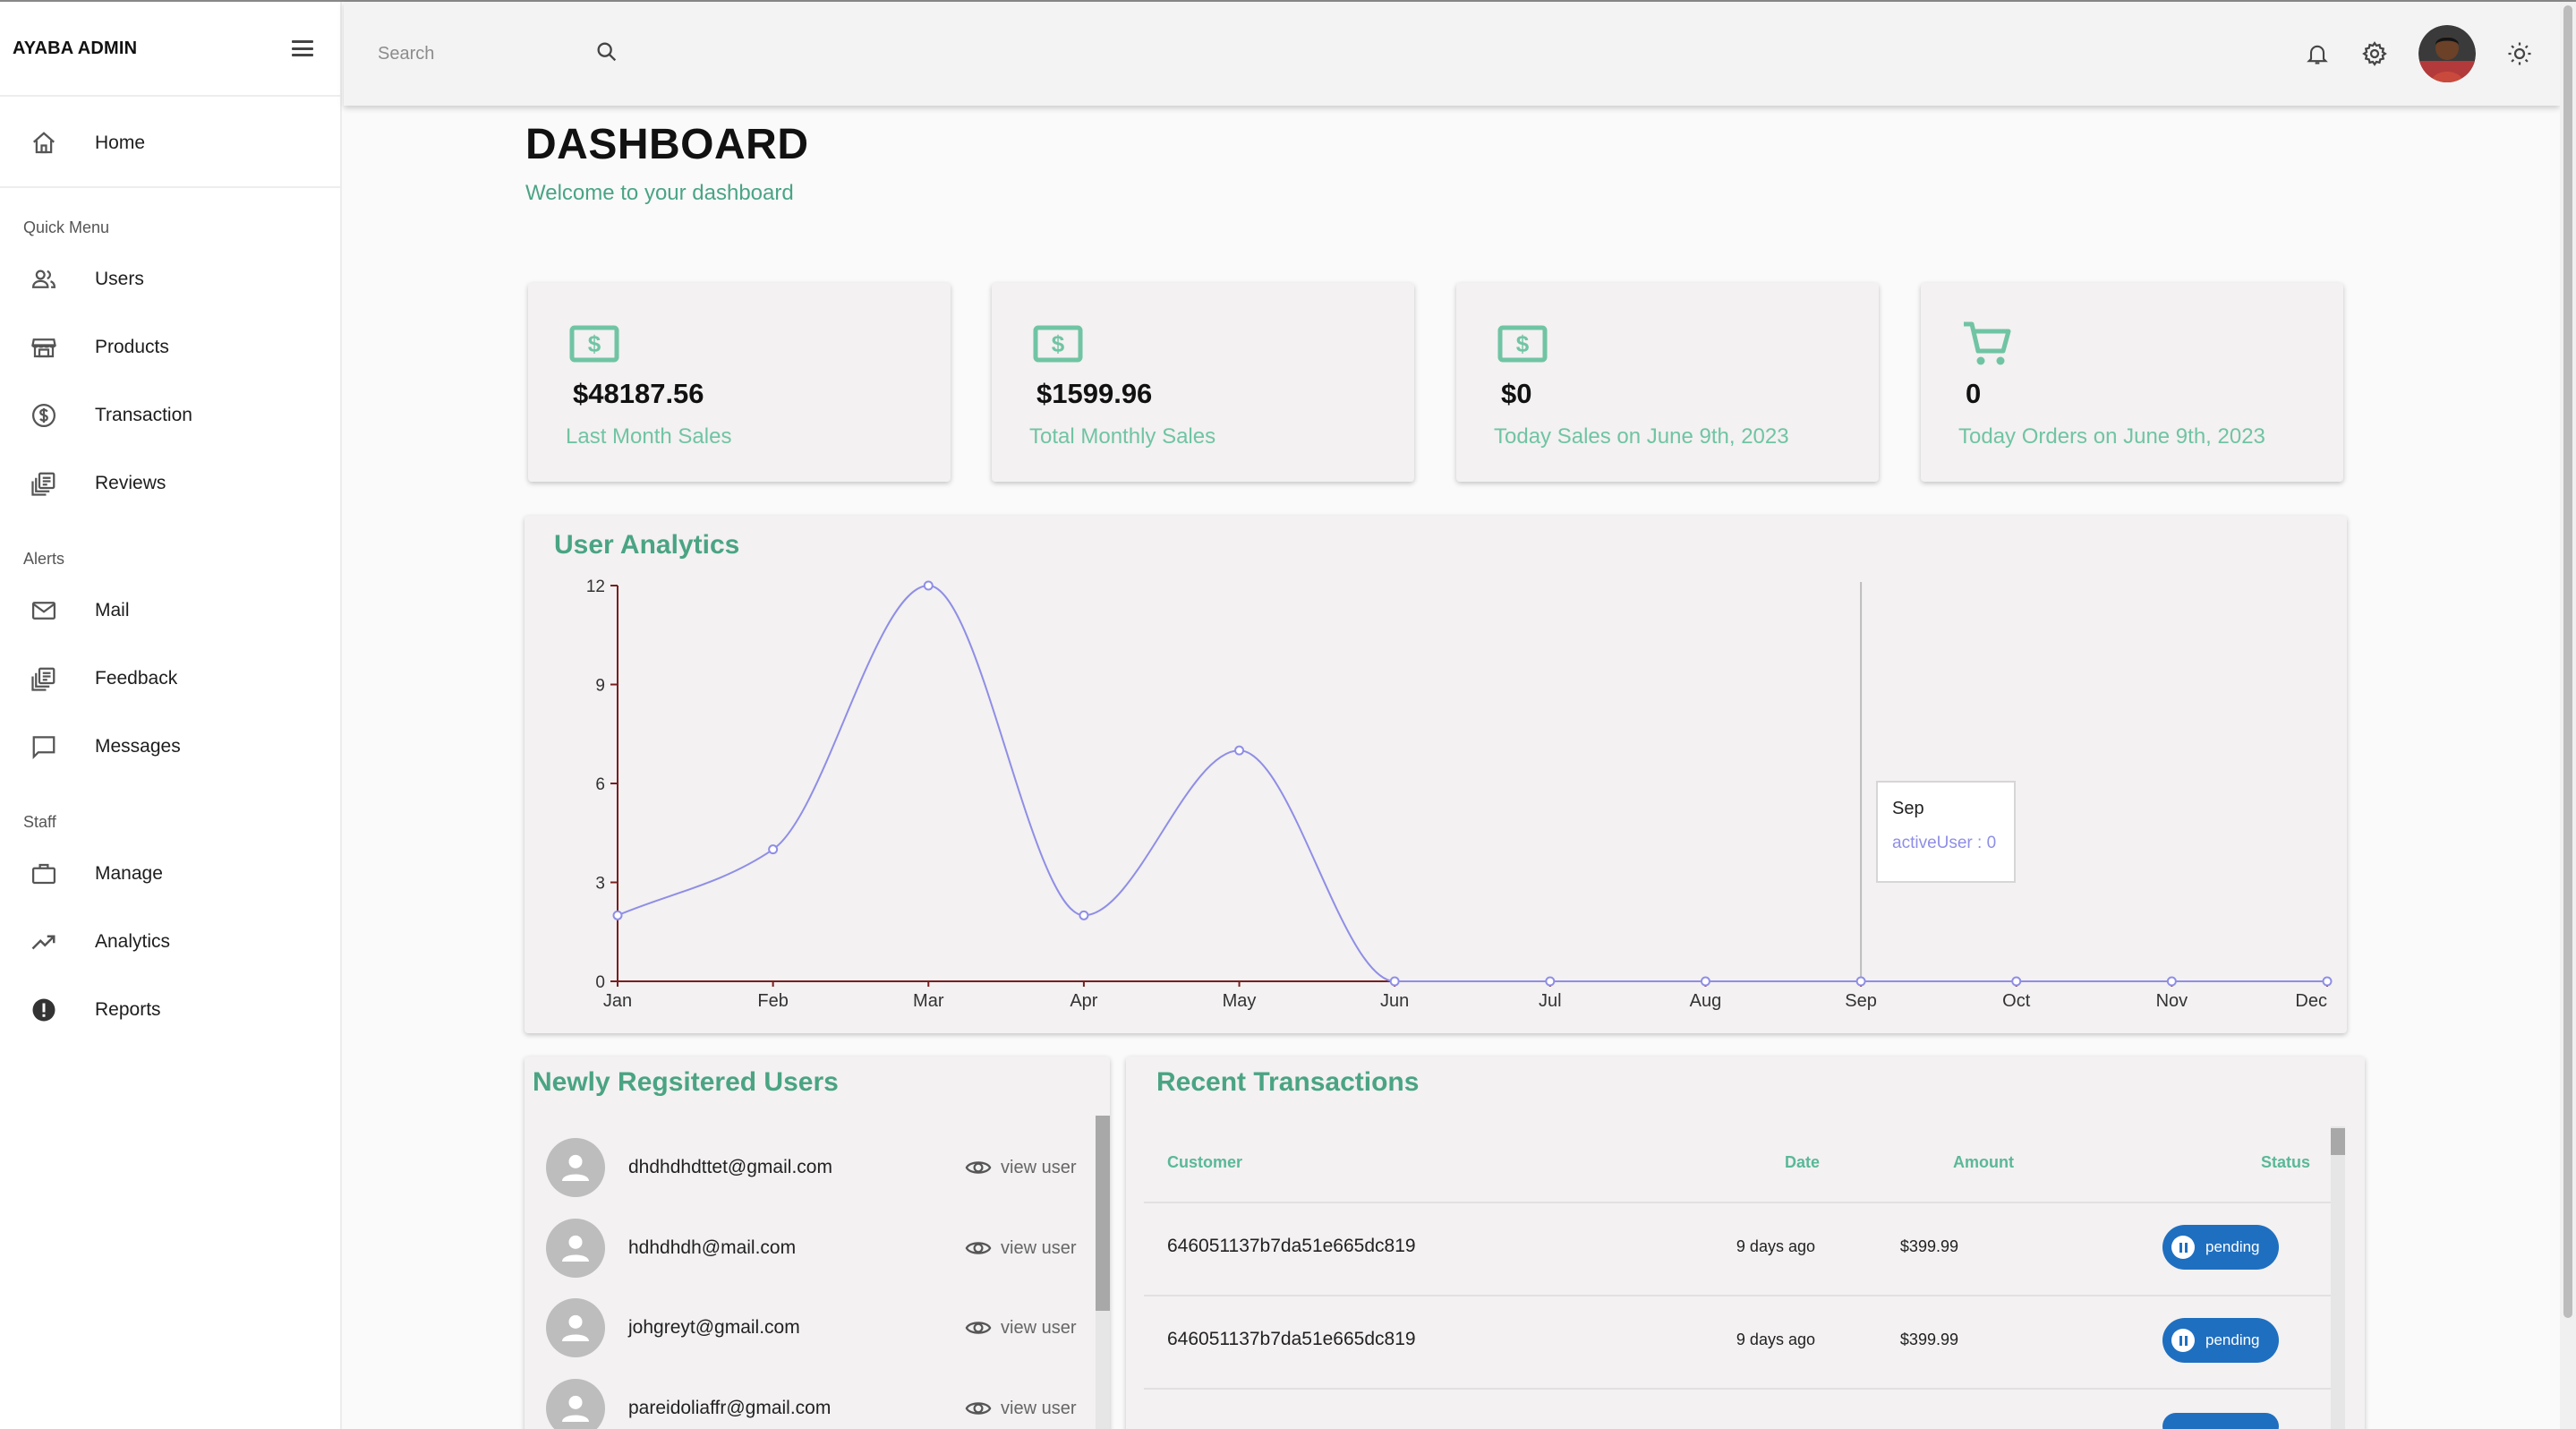  Describe the element at coordinates (1122, 436) in the screenshot. I see `stat-label: Total Monthly Sales` at that location.